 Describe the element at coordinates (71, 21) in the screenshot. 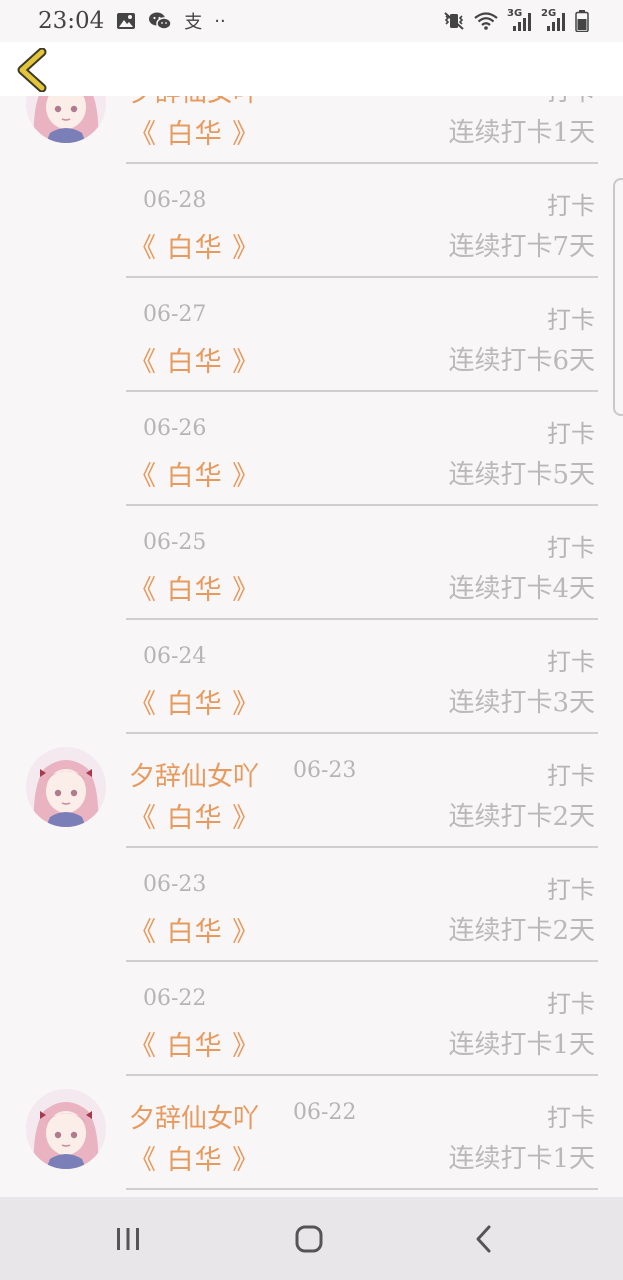

I see `status-time: 23:04` at that location.